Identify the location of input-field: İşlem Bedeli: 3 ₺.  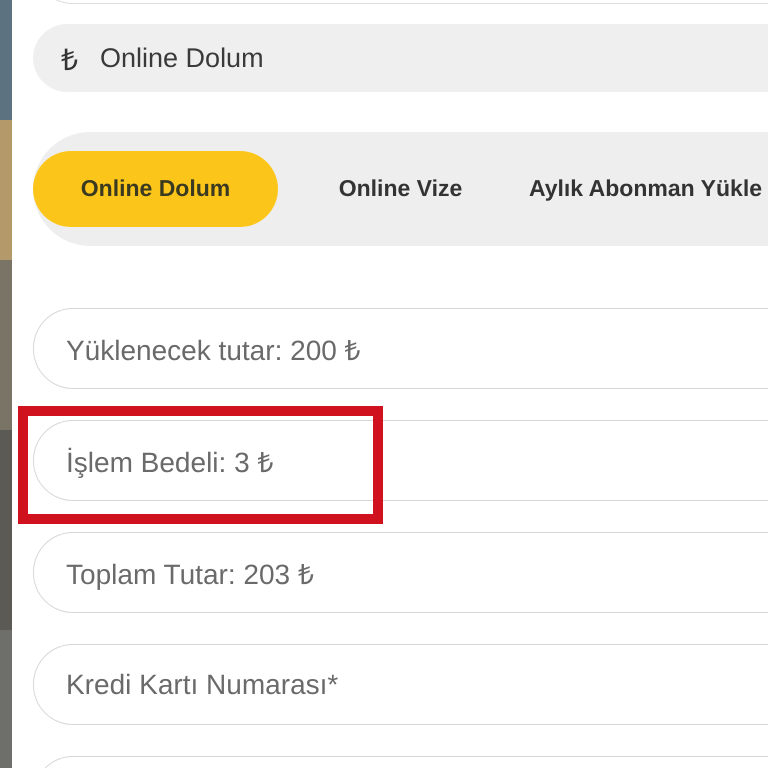
(400, 460).